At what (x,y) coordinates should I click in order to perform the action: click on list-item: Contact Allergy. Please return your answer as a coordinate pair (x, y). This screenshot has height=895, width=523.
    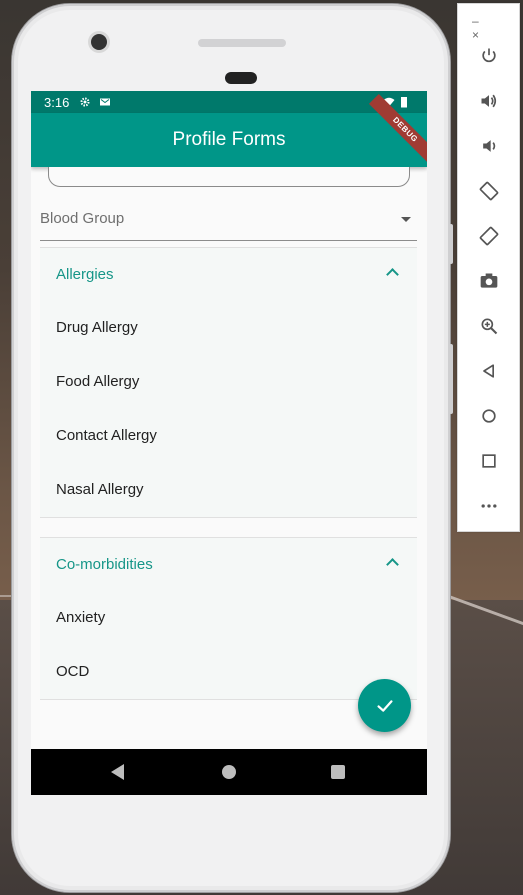
    Looking at the image, I should click on (228, 435).